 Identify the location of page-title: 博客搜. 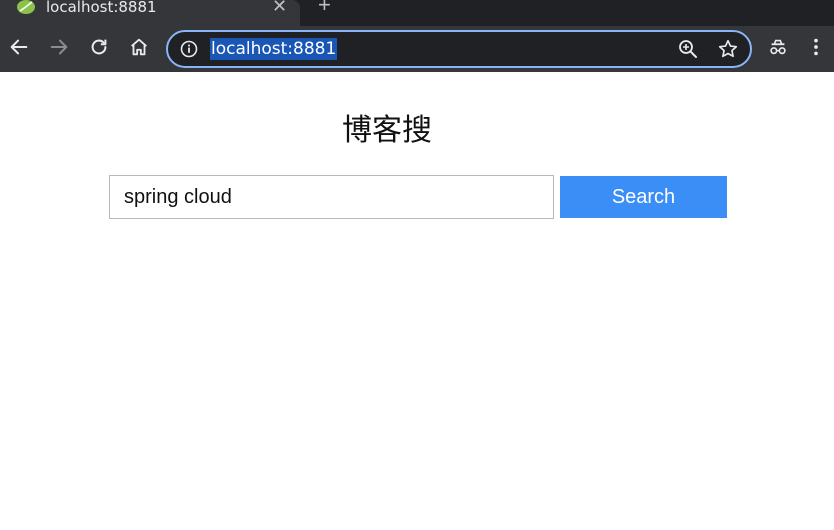
(387, 130).